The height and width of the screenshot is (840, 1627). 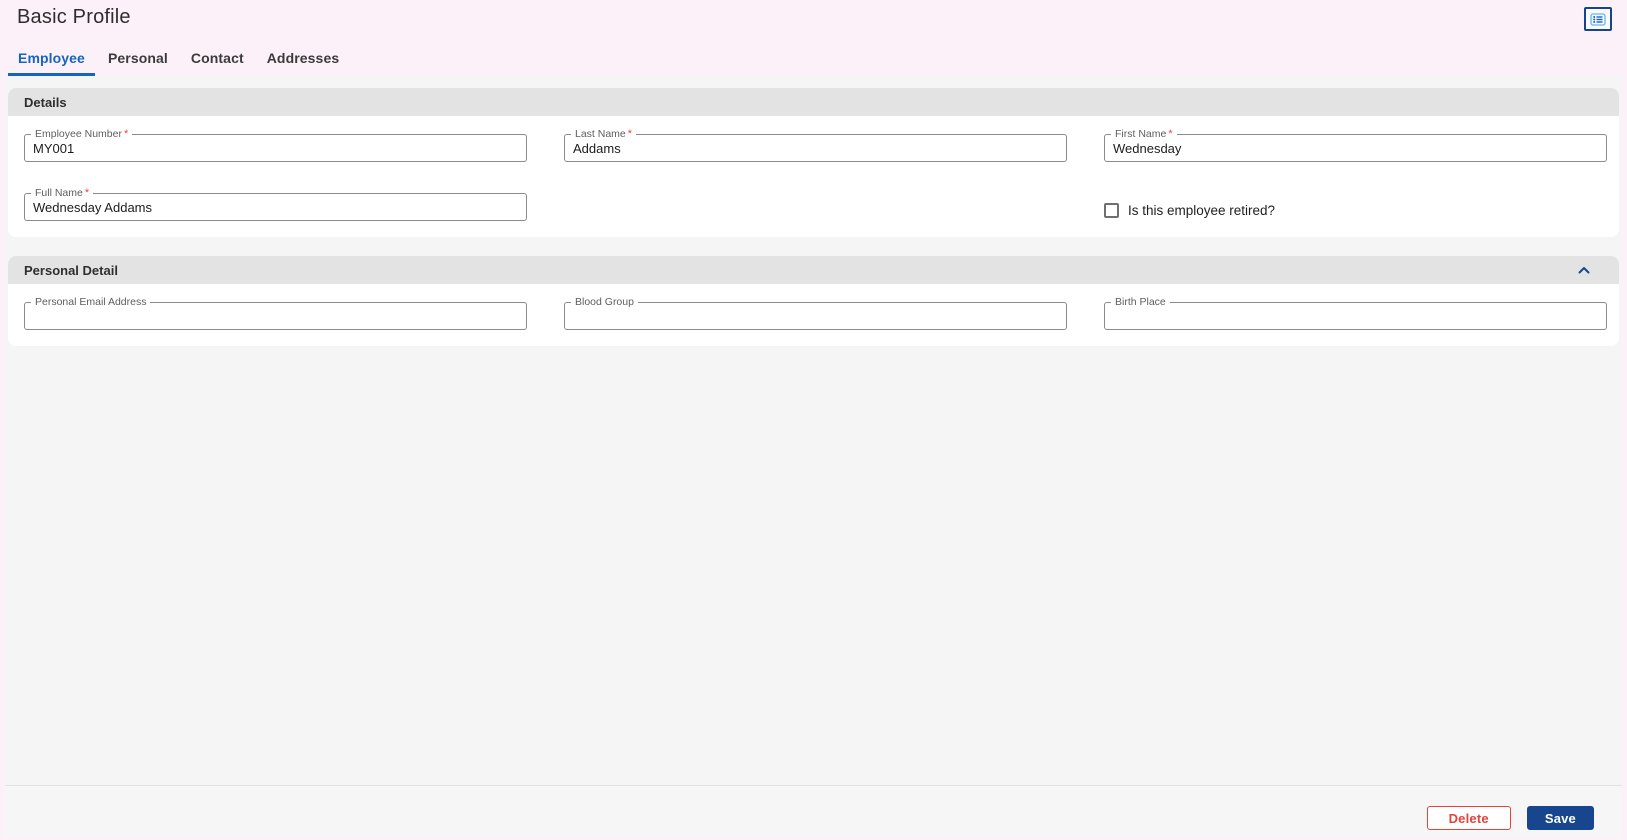 What do you see at coordinates (303, 58) in the screenshot?
I see `tab-addresses: Addresses` at bounding box center [303, 58].